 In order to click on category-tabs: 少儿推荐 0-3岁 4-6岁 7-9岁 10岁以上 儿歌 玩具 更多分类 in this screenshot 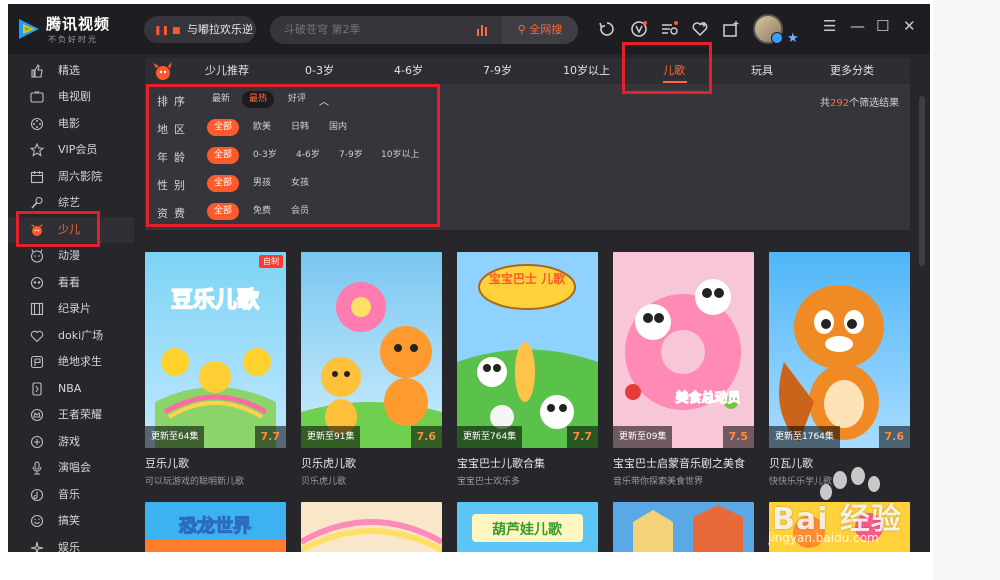, I will do `click(527, 71)`.